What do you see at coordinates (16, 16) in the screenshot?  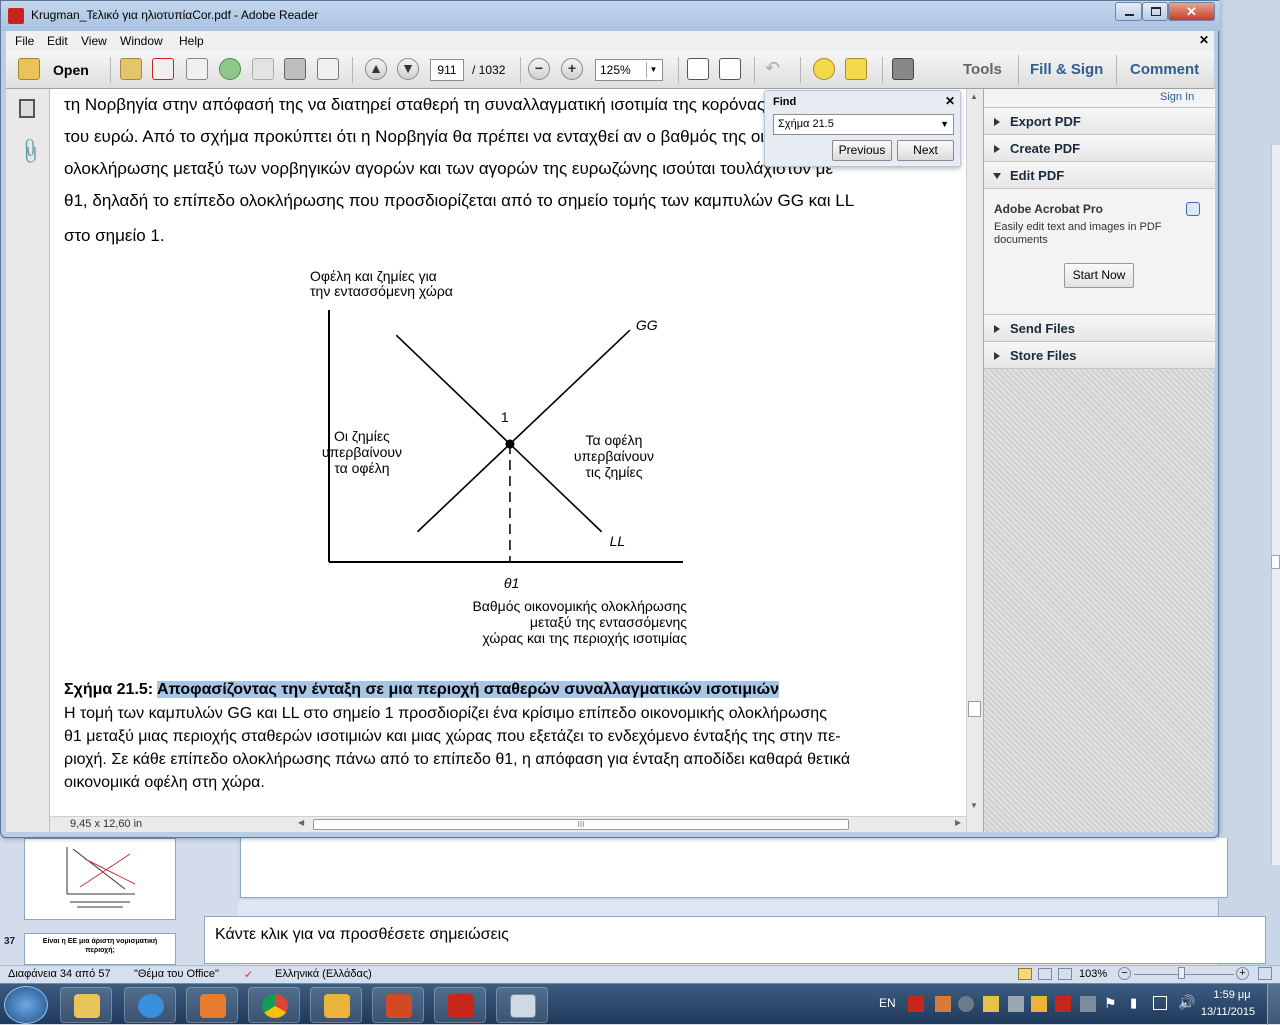 I see `adobe-reader-app-icon` at bounding box center [16, 16].